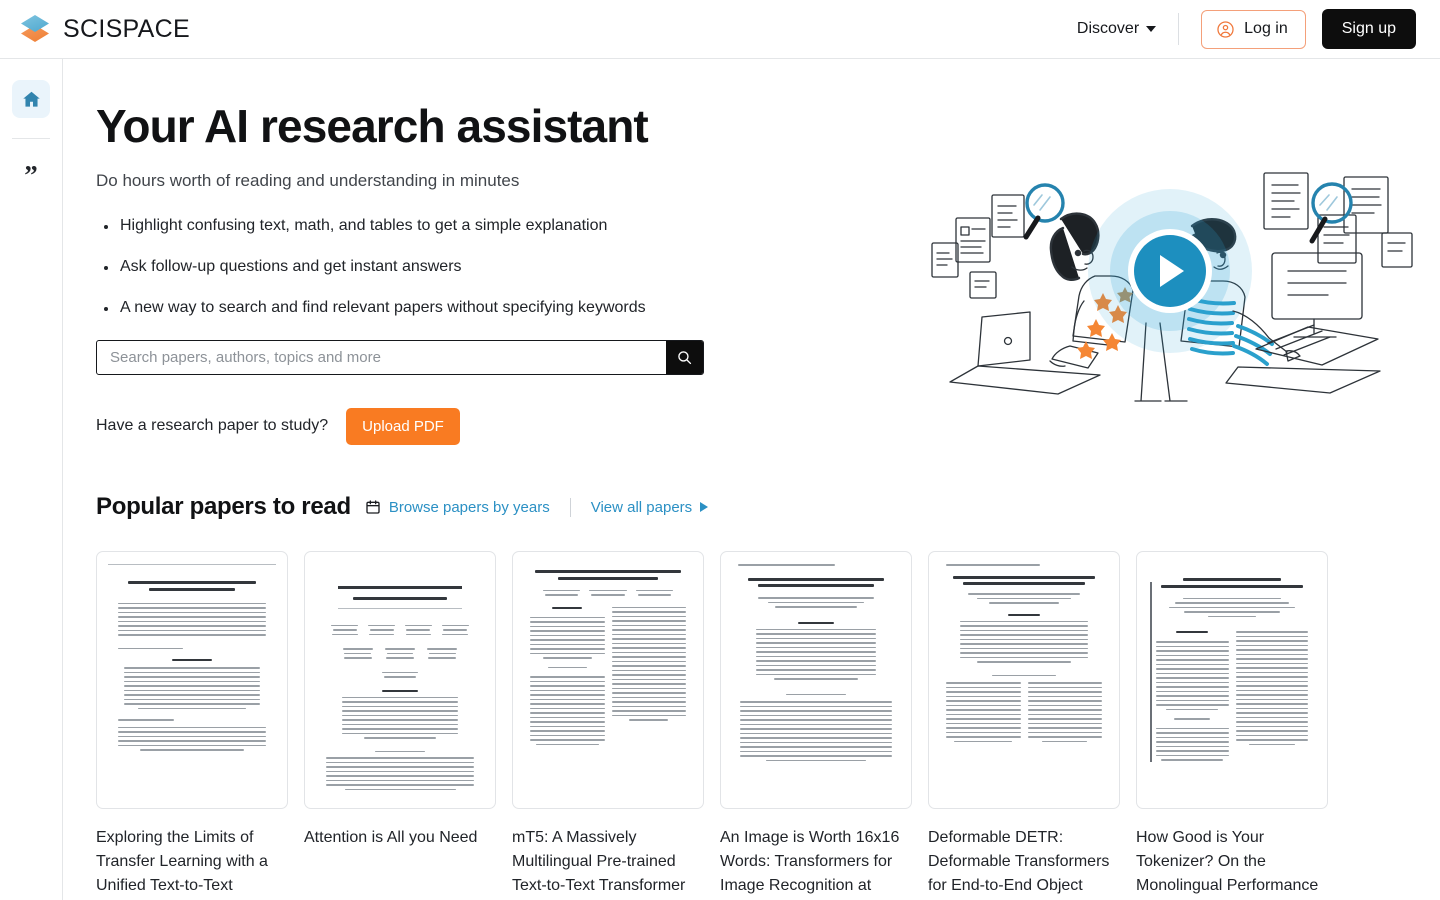 Image resolution: width=1440 pixels, height=900 pixels. I want to click on sidebar-item-home, so click(31, 99).